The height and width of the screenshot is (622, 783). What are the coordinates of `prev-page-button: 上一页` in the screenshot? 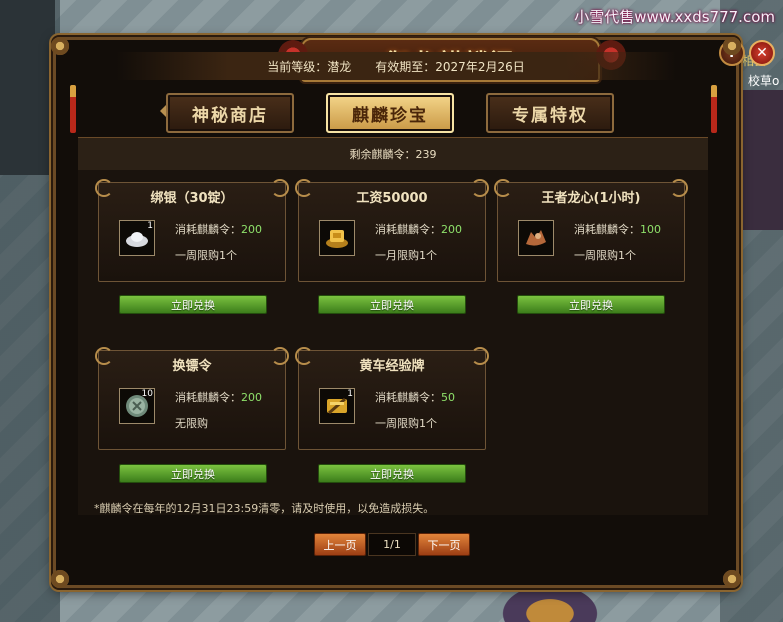 It's located at (340, 544).